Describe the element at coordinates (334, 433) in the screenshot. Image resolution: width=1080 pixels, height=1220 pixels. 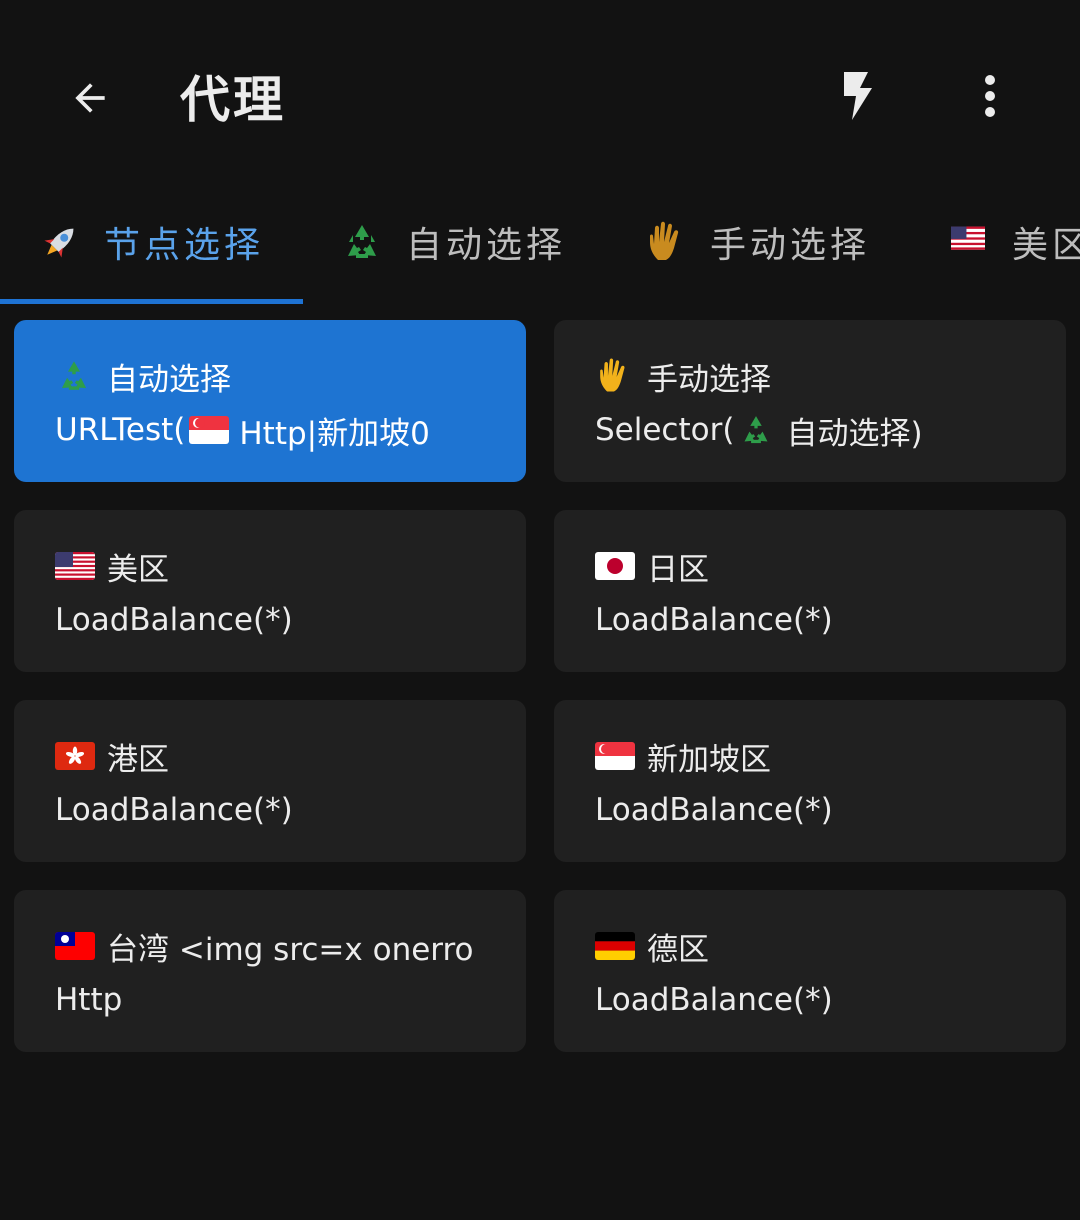
I see `proxy-type-suffix: Http|新加坡0` at that location.